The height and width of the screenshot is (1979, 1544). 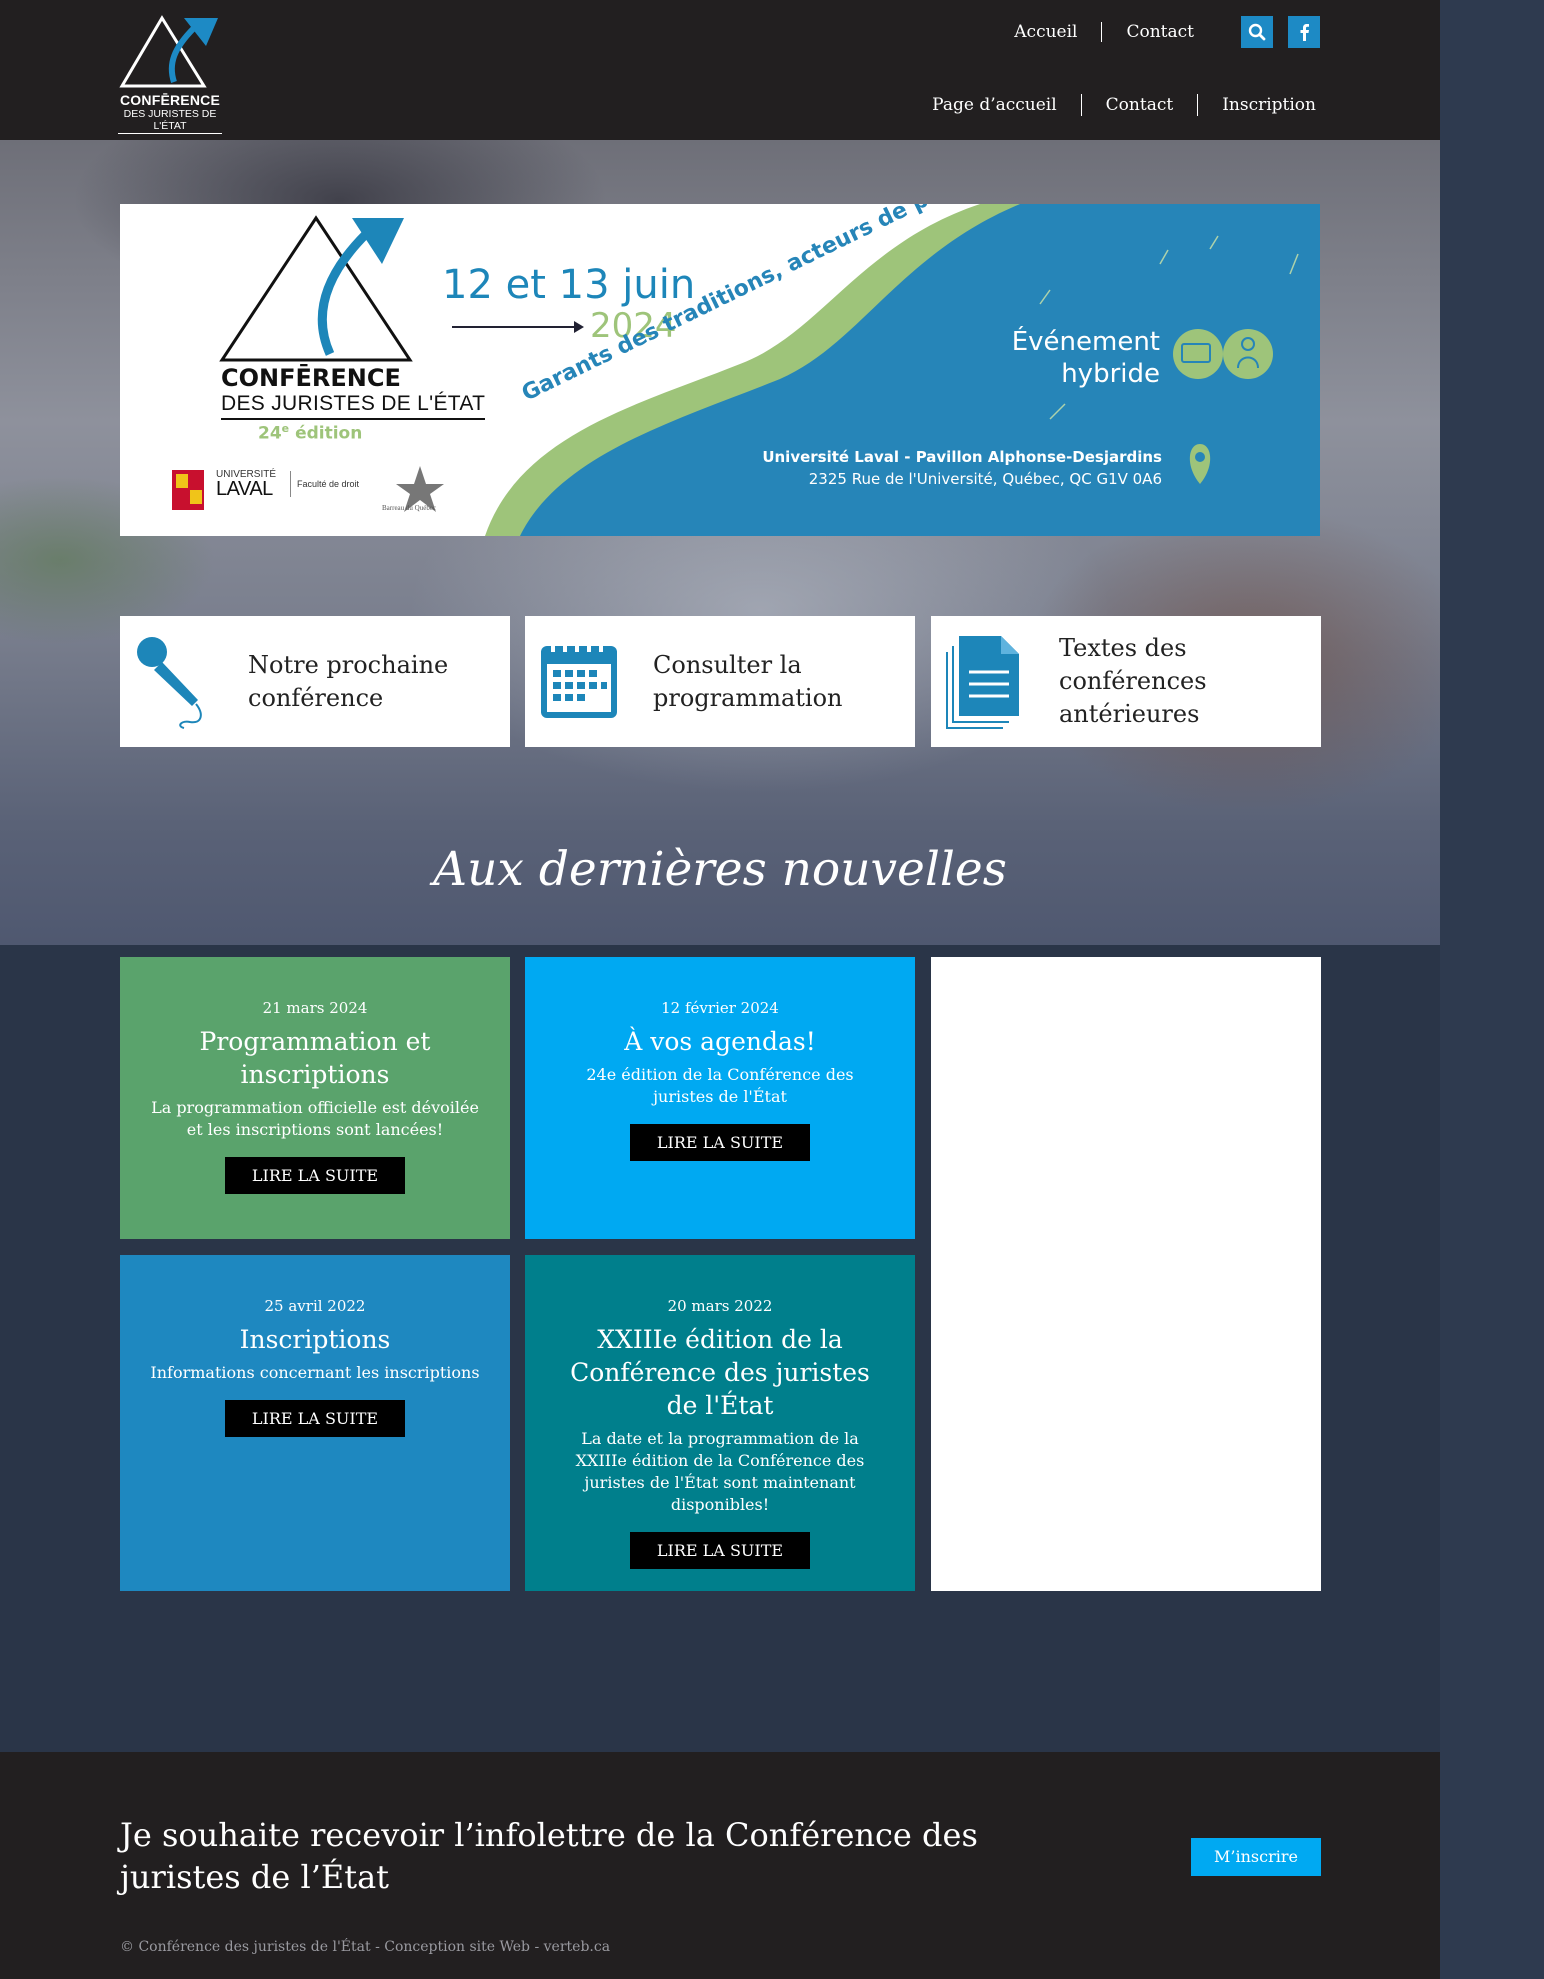 I want to click on feature-label: Textes des conférences antérieures, so click(x=1133, y=681).